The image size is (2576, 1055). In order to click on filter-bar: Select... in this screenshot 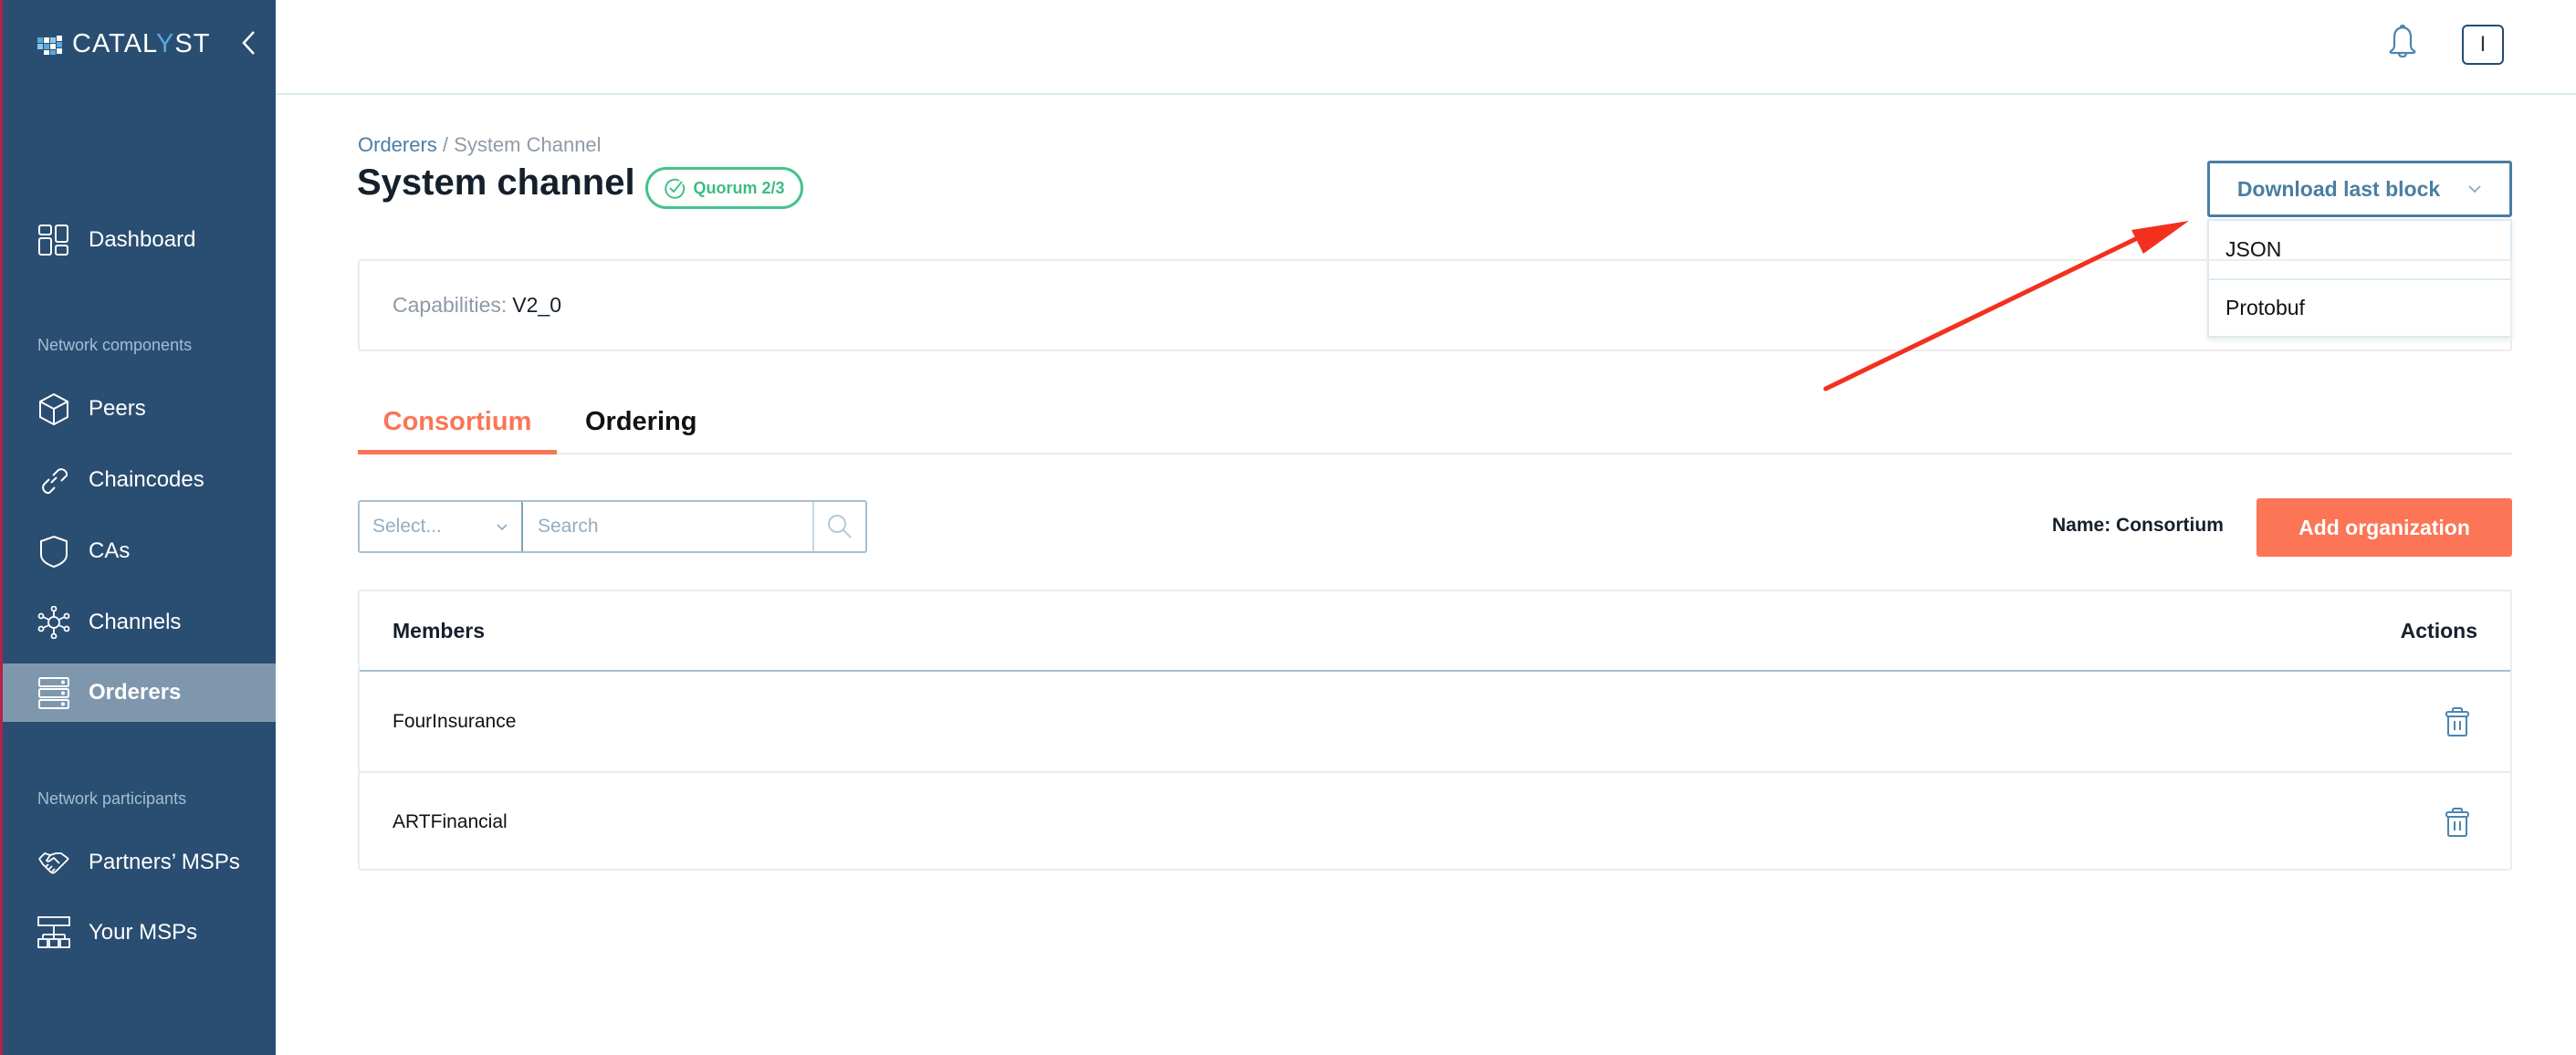, I will do `click(613, 527)`.